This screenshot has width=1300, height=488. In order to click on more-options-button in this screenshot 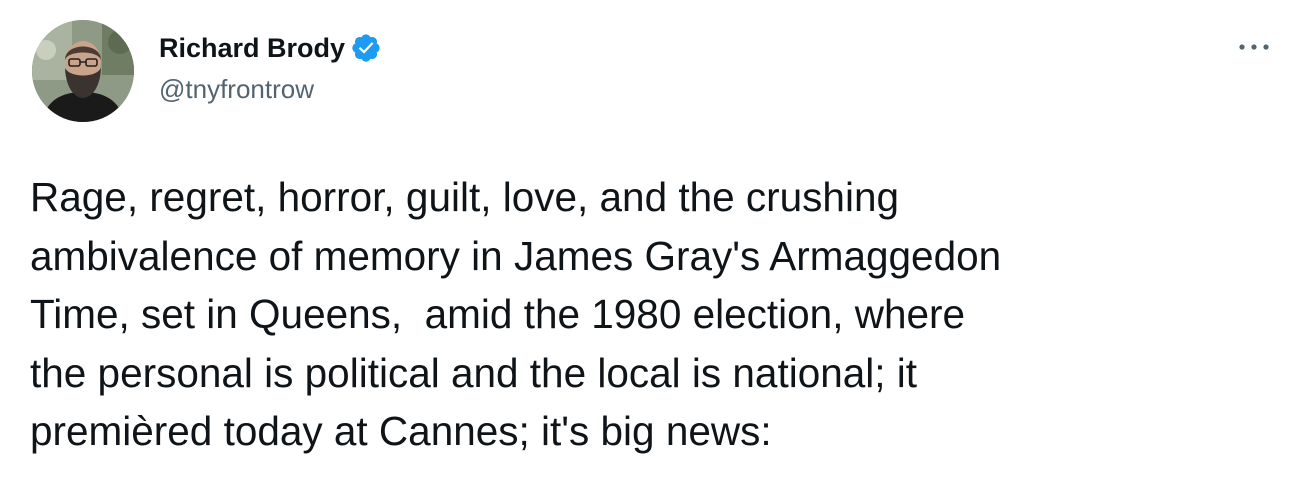, I will do `click(1254, 47)`.